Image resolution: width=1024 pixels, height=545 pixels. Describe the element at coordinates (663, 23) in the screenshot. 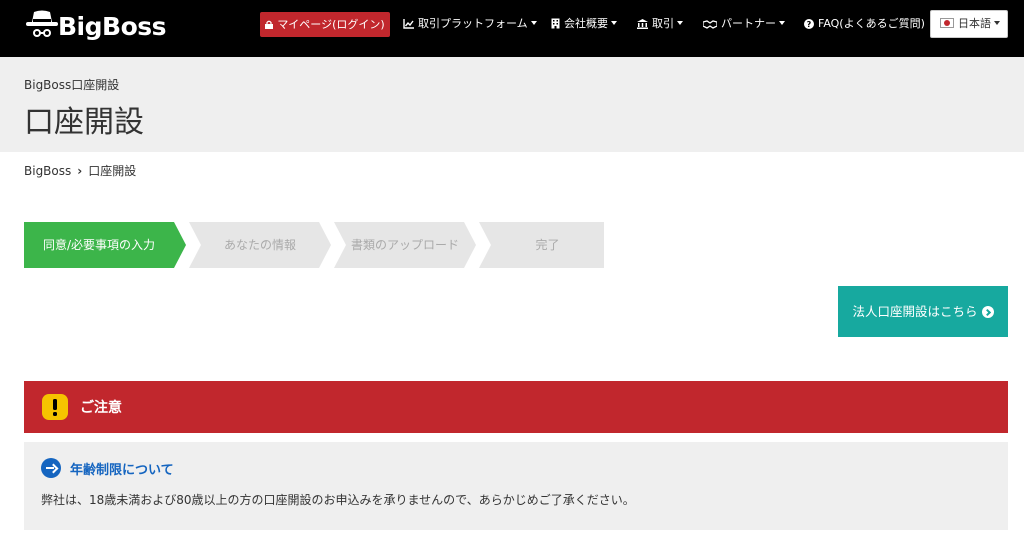

I see `nav-trade-label: 取引` at that location.